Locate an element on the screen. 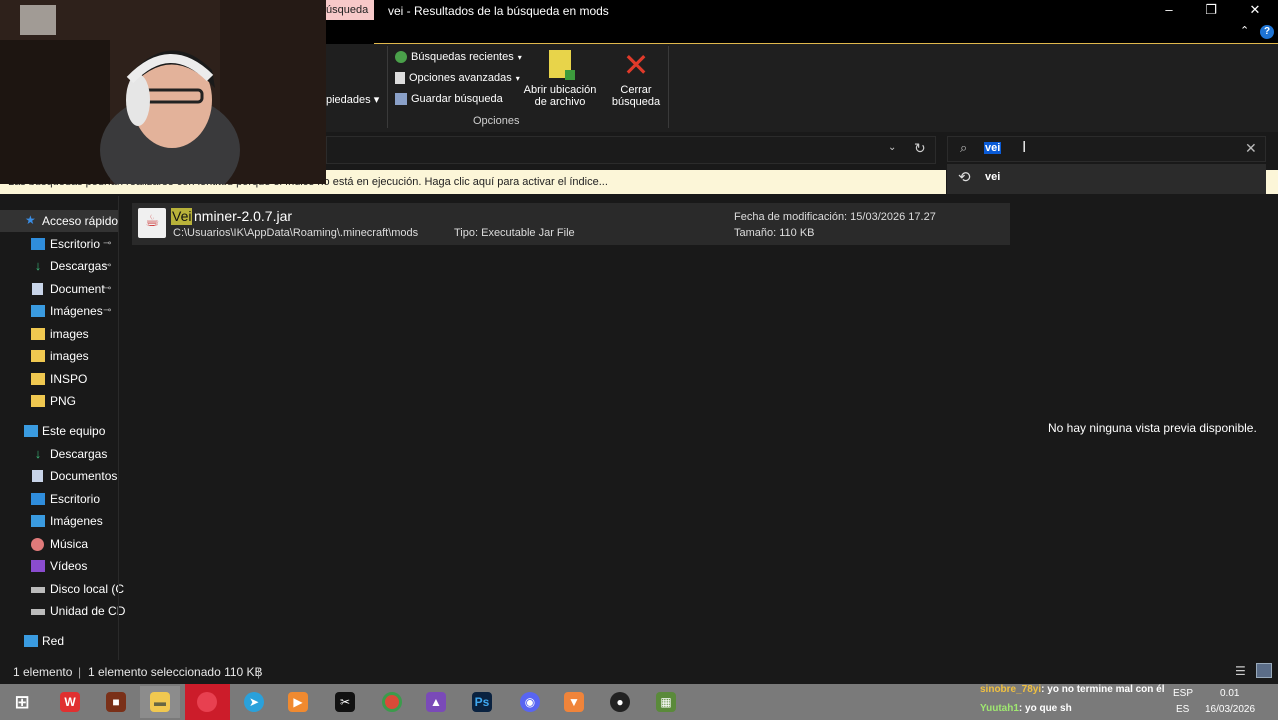  large-icons-view-icon is located at coordinates (1264, 670).